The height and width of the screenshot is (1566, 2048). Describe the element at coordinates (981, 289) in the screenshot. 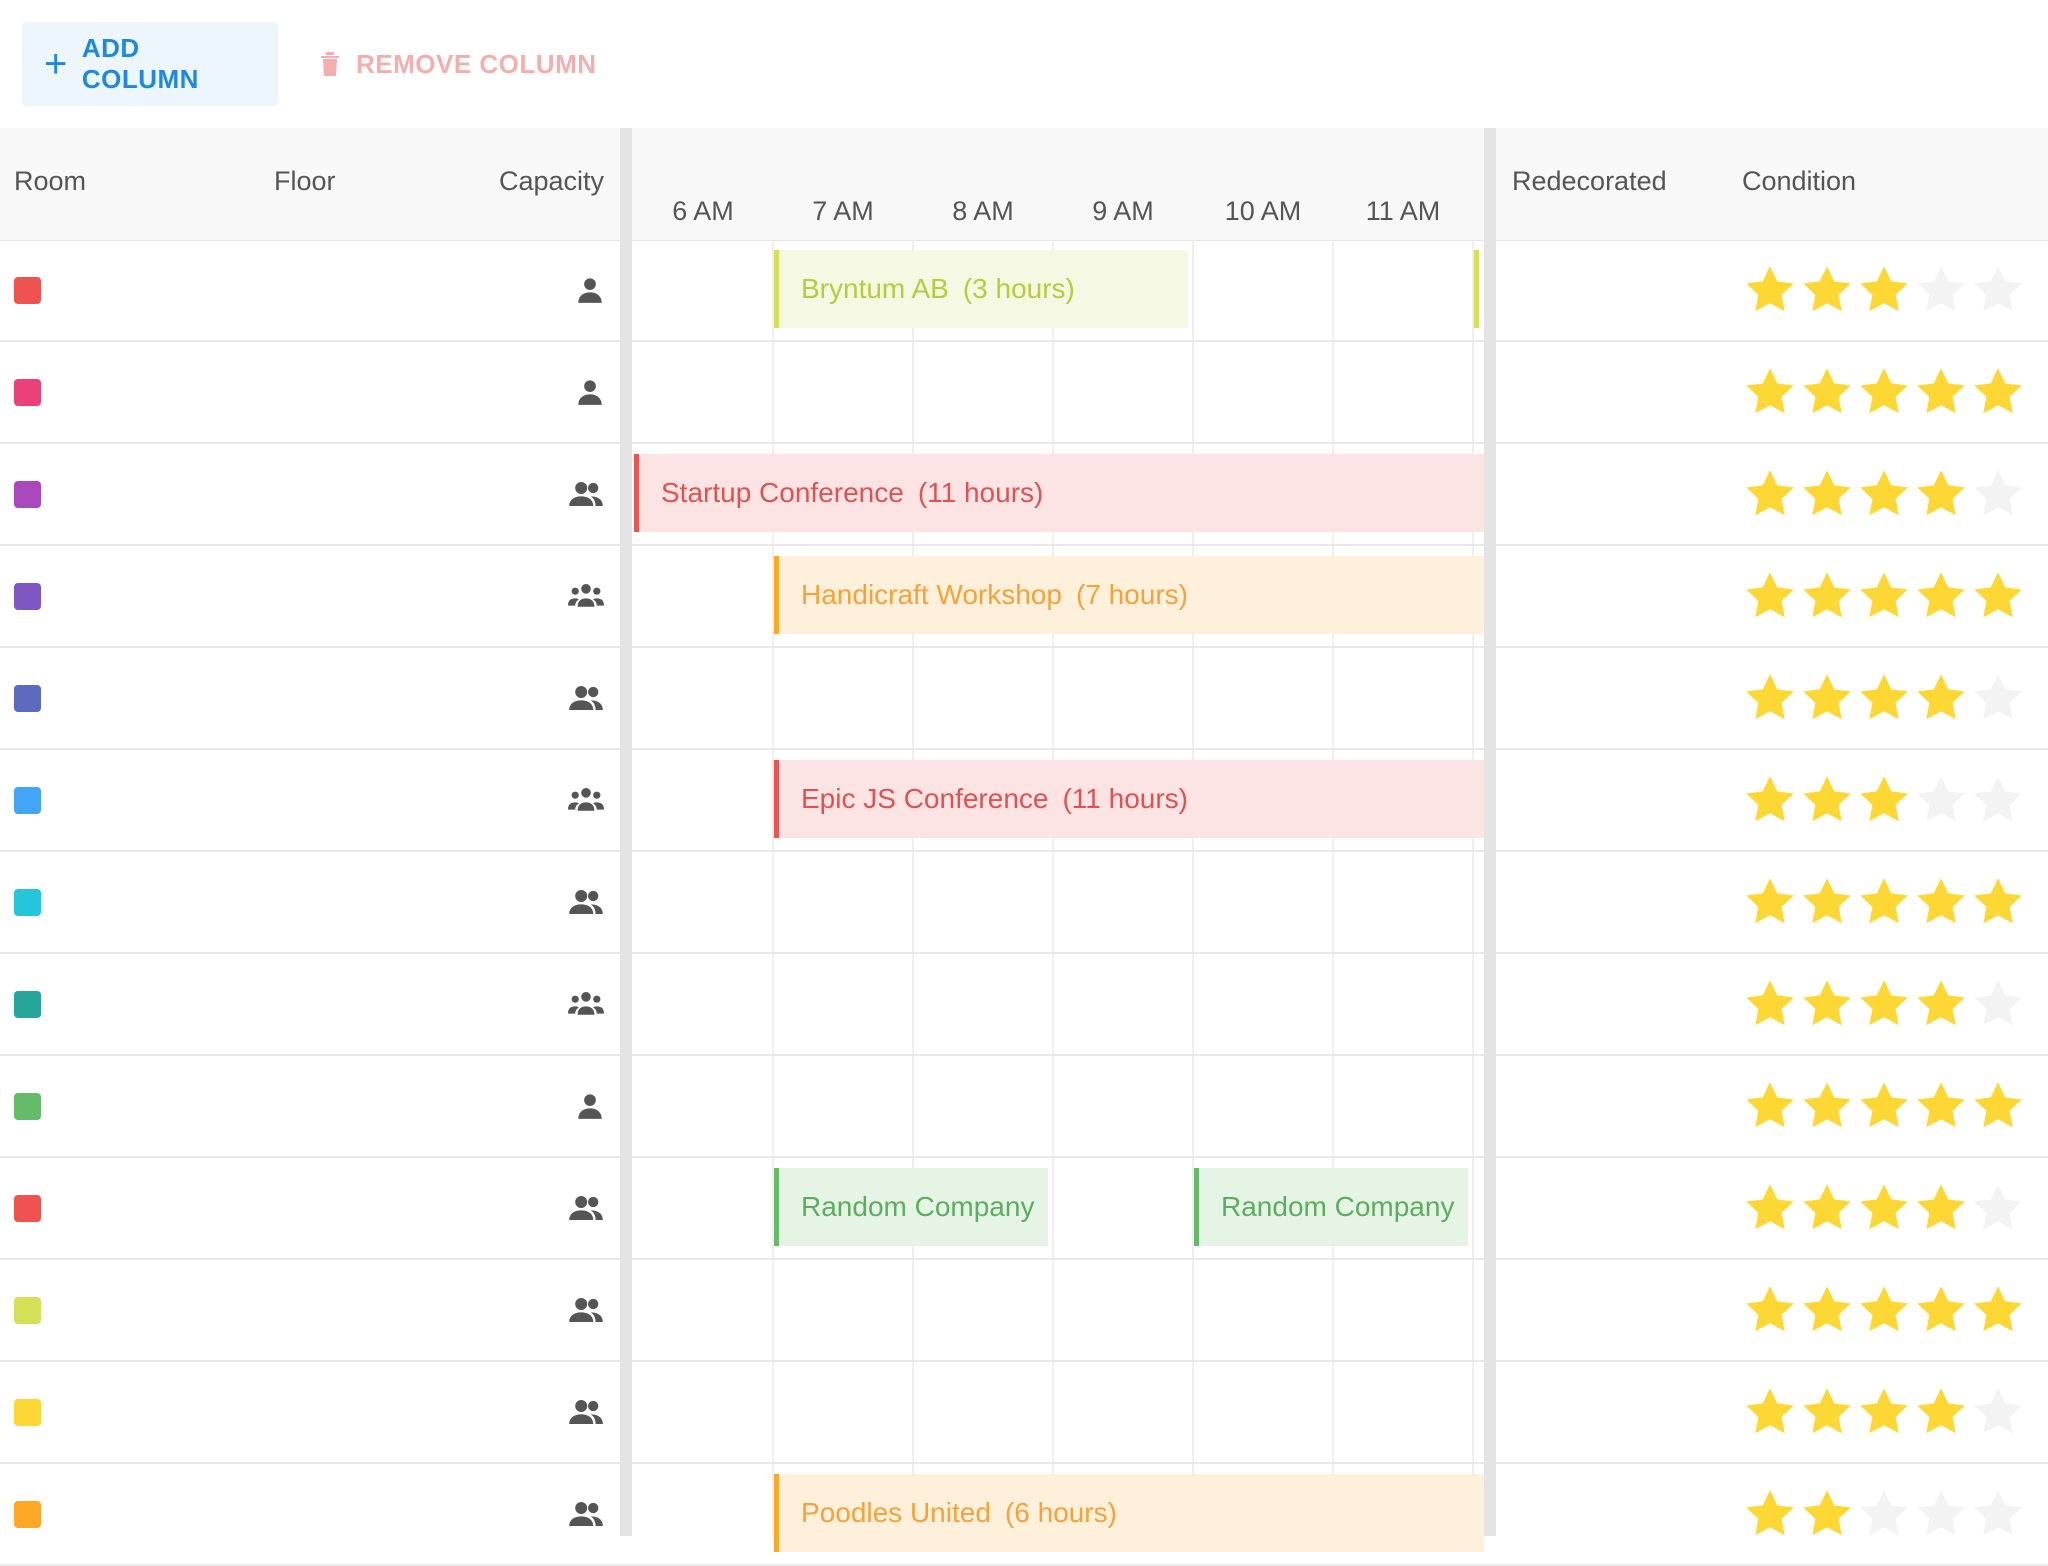

I see `event-bar: Bryntum AB (3 hours)` at that location.